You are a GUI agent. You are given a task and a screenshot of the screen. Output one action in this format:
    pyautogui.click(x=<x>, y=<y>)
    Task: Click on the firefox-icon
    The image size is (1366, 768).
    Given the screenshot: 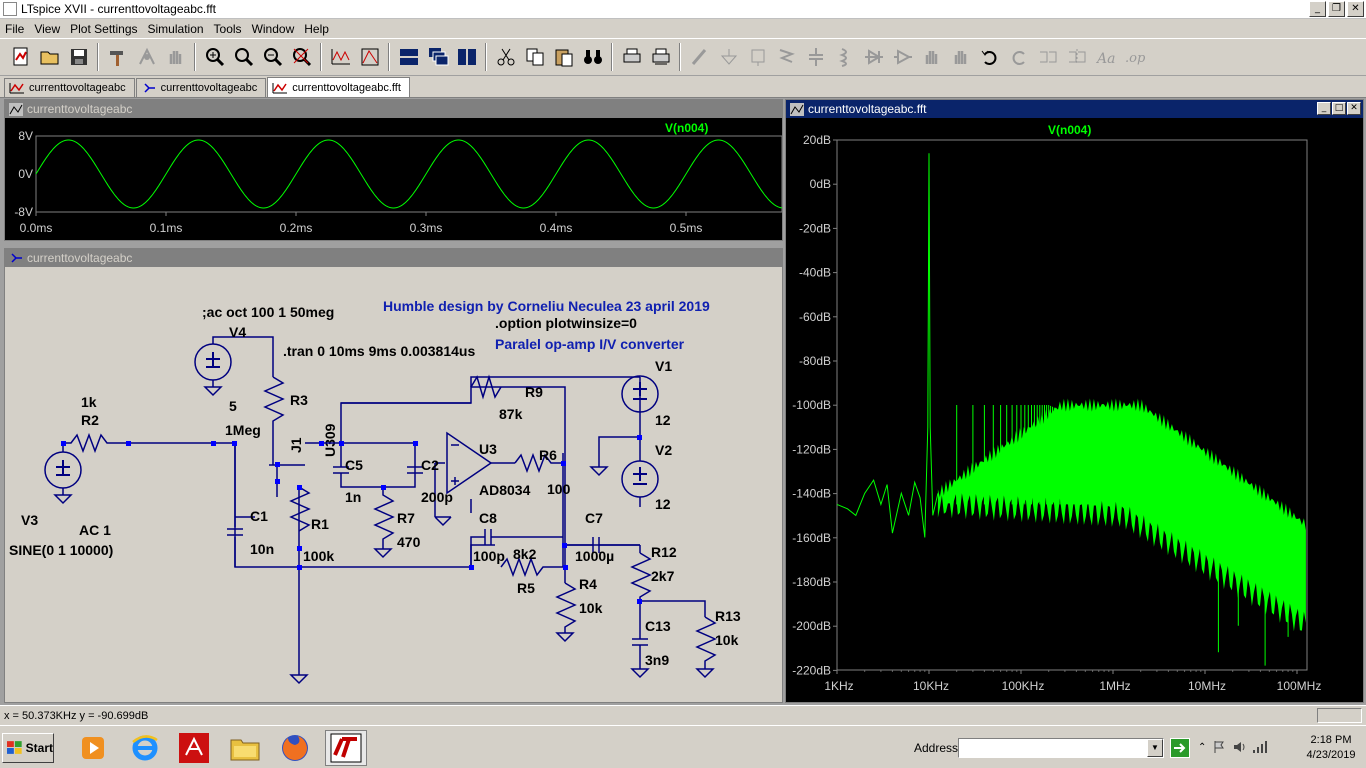 What is the action you would take?
    pyautogui.click(x=295, y=748)
    